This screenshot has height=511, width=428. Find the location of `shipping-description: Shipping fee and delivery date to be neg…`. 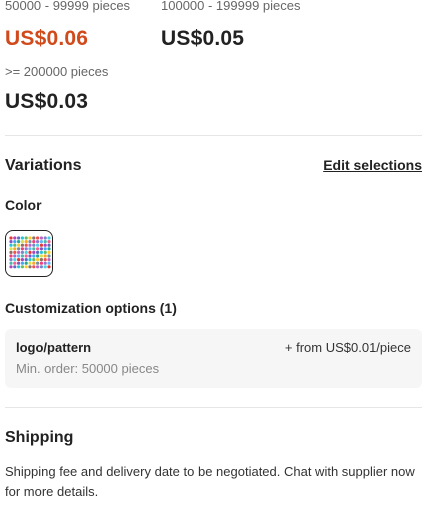

shipping-description: Shipping fee and delivery date to be neg… is located at coordinates (210, 481).